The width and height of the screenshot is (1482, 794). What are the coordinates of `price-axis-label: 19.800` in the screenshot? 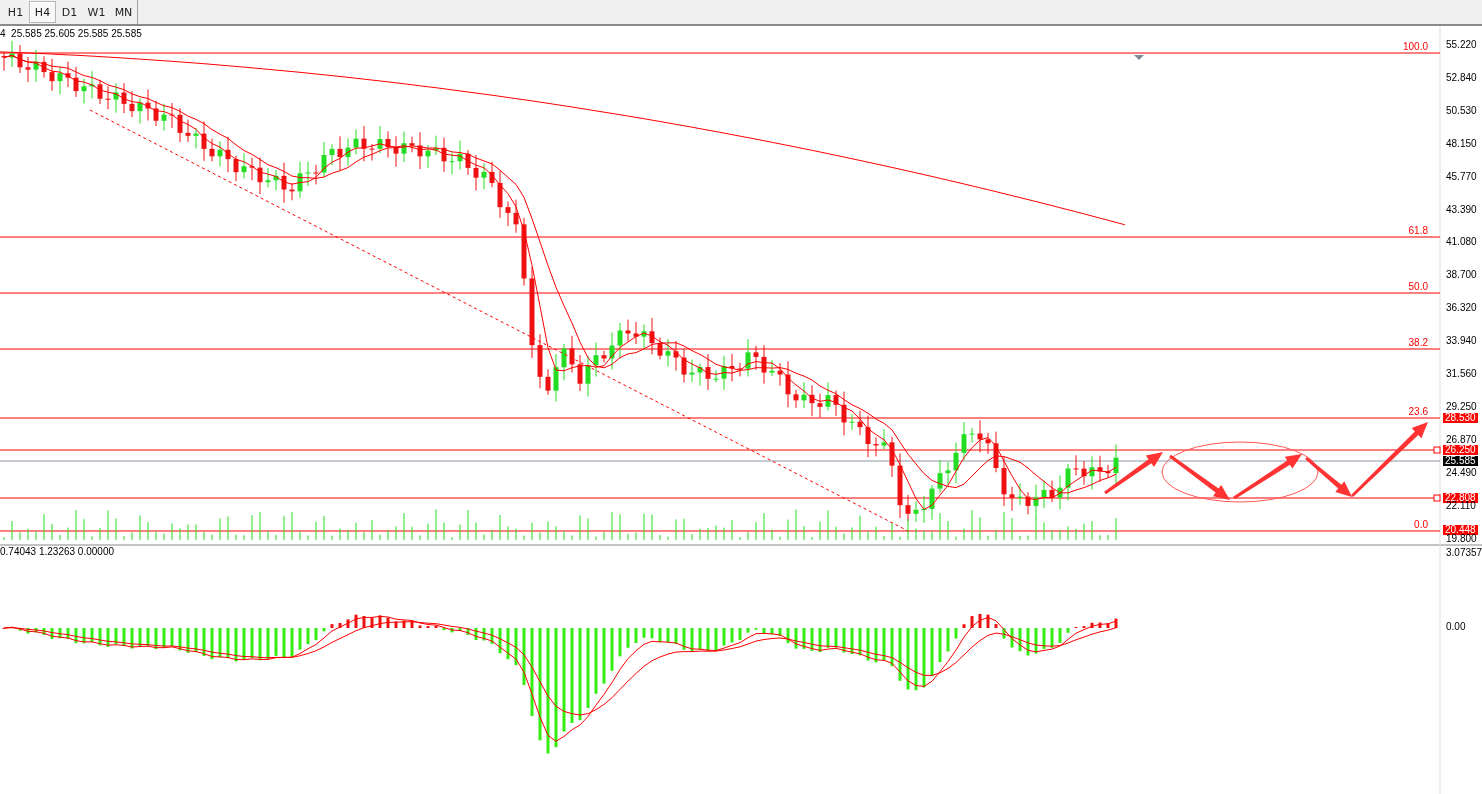 It's located at (1461, 538).